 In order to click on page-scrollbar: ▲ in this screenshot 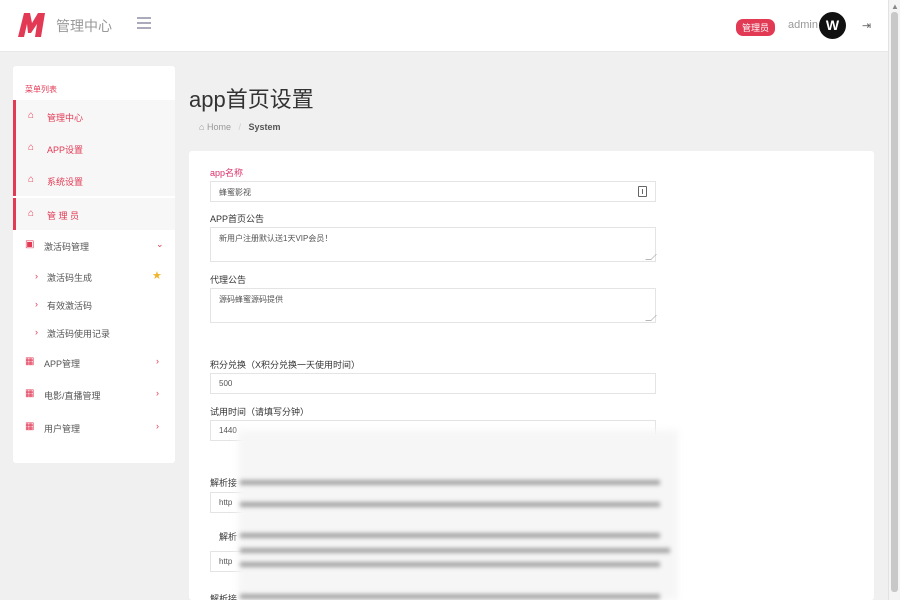, I will do `click(894, 300)`.